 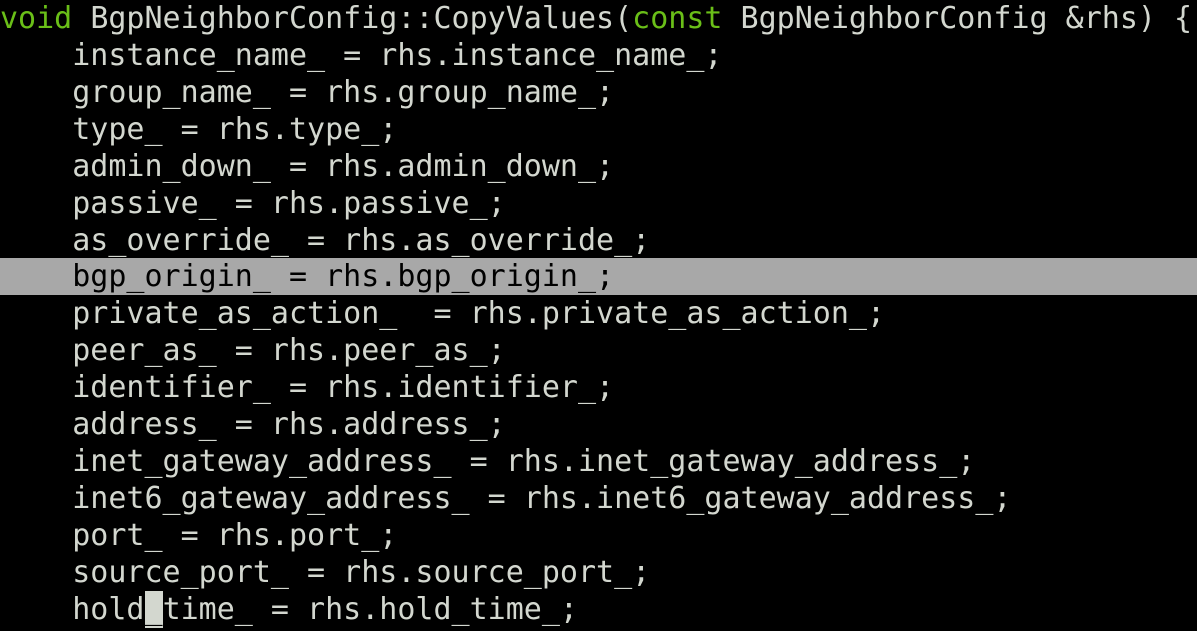 I want to click on code-line: identifier_ = rhs.identifier_;, so click(x=307, y=387).